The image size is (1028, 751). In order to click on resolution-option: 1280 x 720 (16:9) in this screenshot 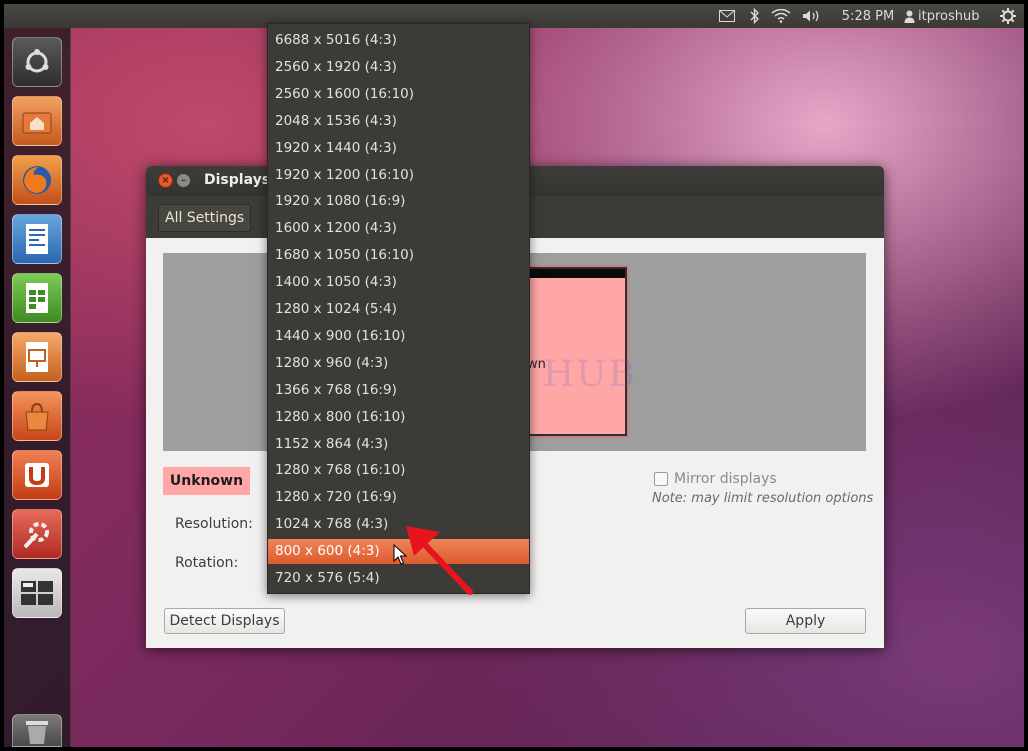, I will do `click(398, 497)`.